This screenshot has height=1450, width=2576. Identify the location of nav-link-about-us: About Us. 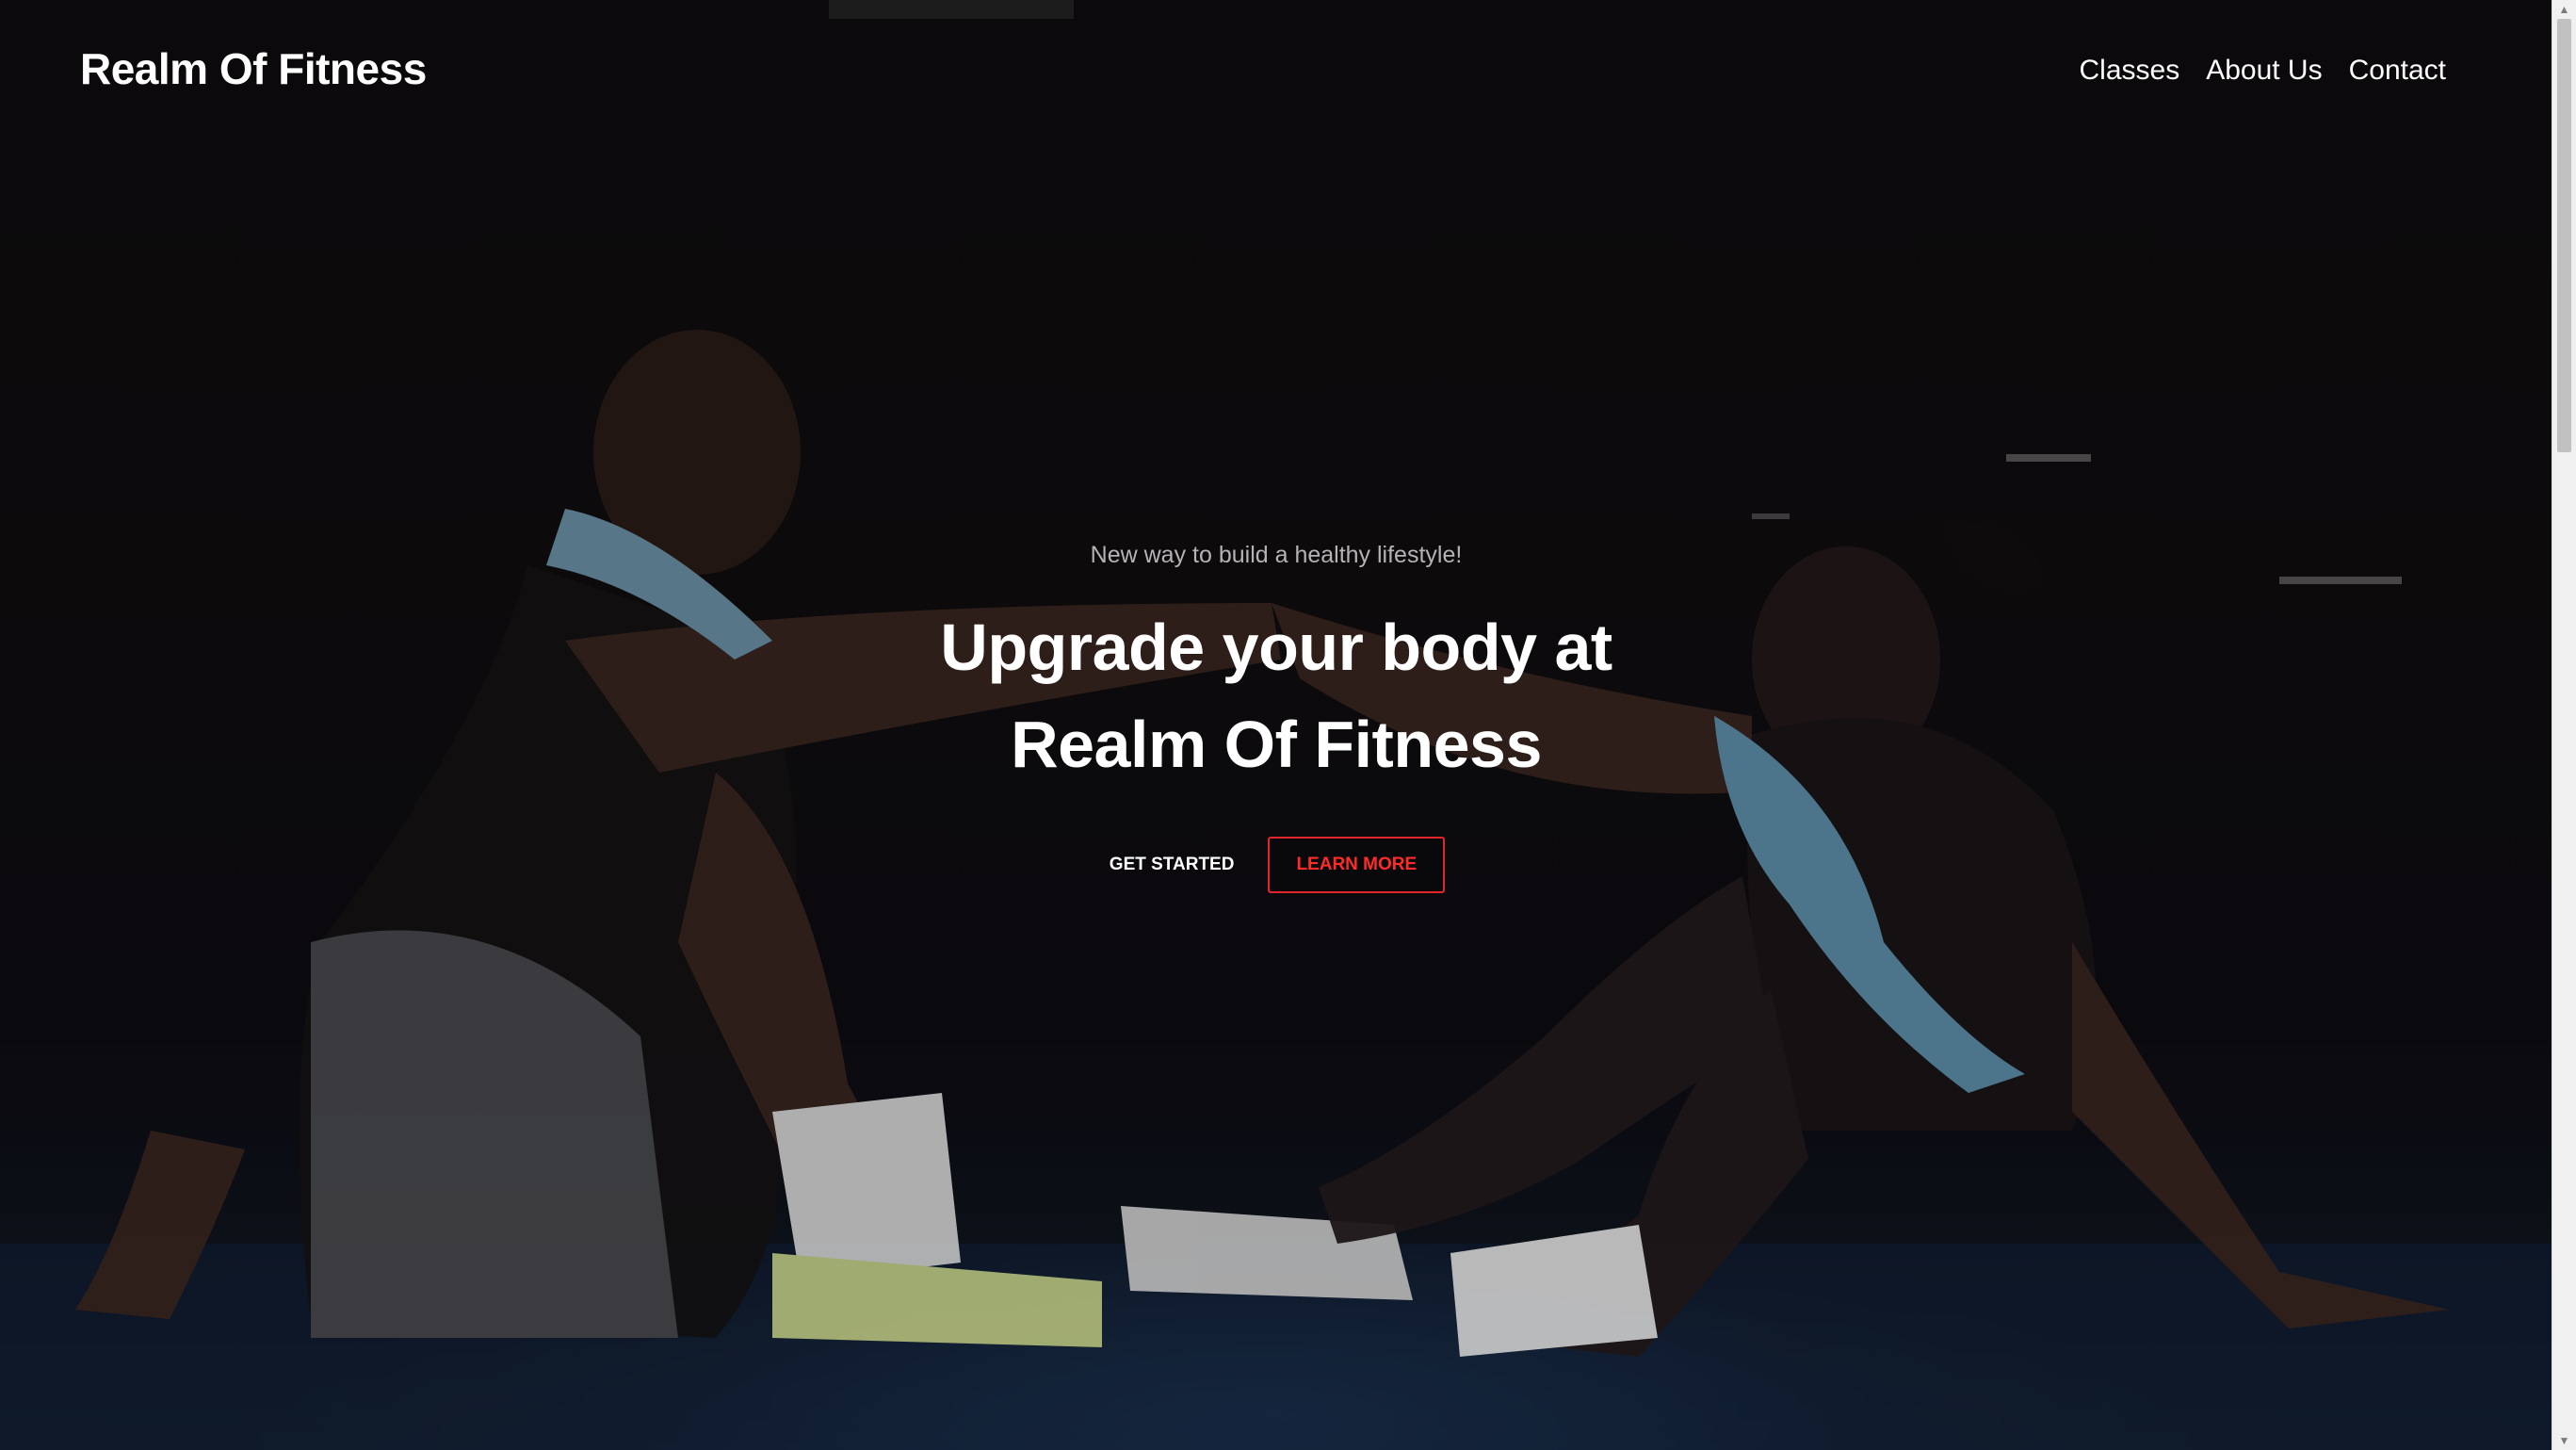
(2264, 71).